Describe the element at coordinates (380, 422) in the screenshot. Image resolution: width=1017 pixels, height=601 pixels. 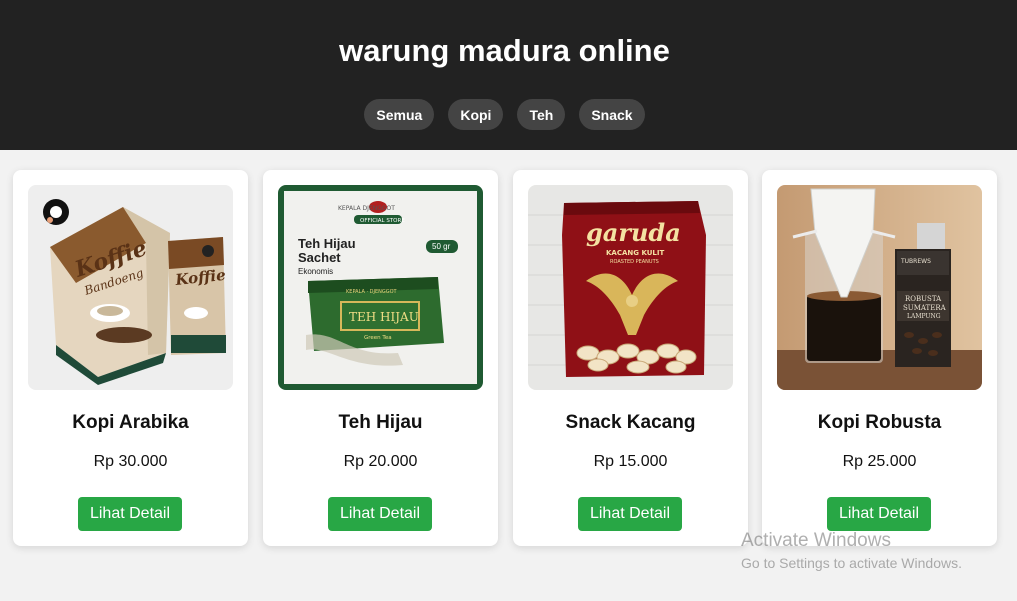
I see `product-name: Teh Hijau` at that location.